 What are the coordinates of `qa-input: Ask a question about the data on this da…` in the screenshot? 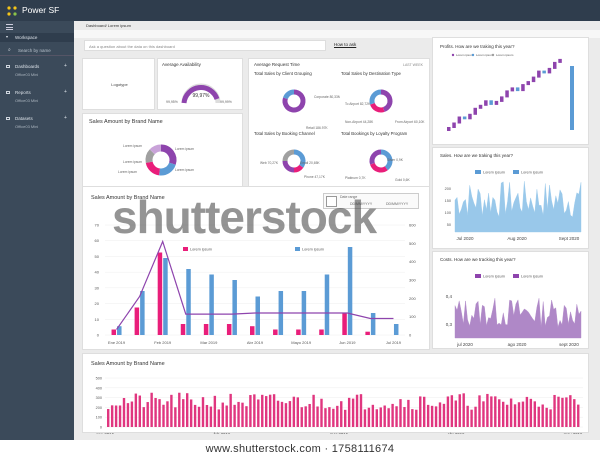 It's located at (205, 45).